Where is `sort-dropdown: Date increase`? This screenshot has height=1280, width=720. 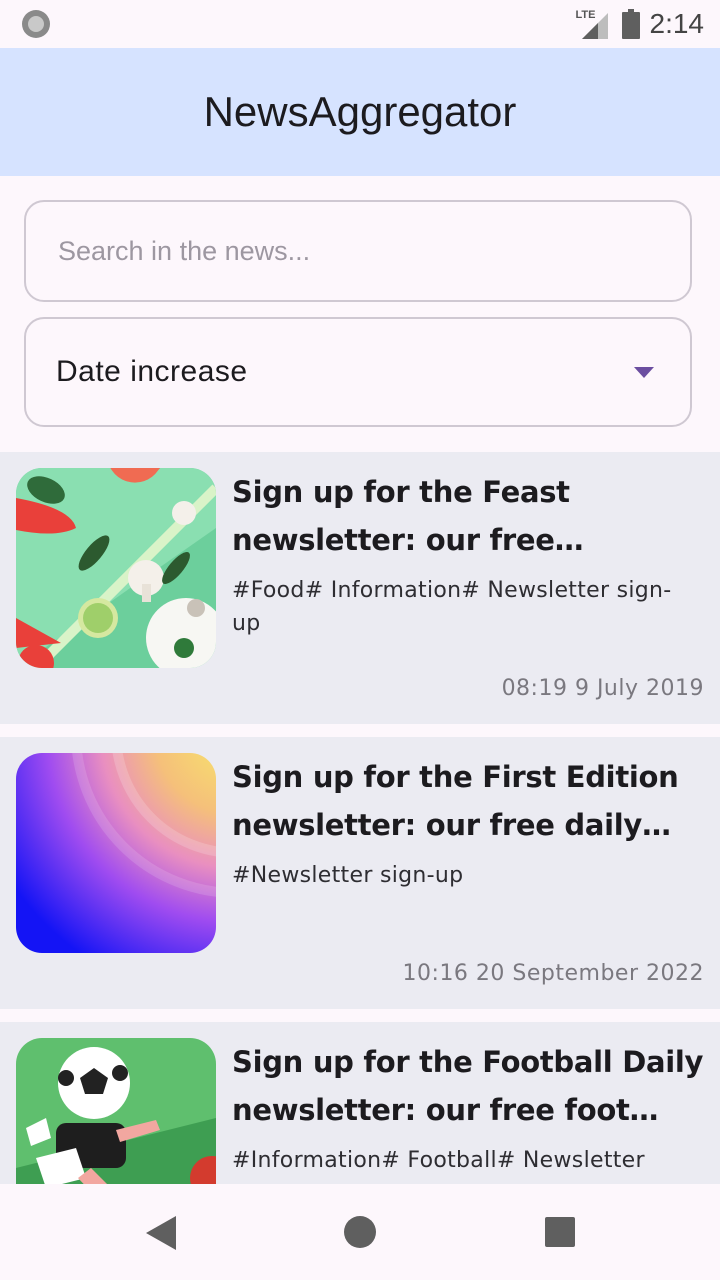 sort-dropdown: Date increase is located at coordinates (358, 372).